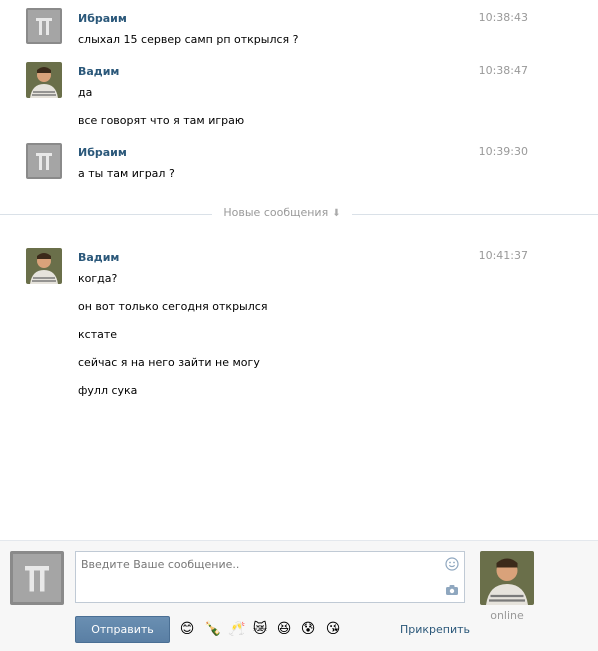 The image size is (598, 651). I want to click on message-text: фулл сука, so click(108, 390).